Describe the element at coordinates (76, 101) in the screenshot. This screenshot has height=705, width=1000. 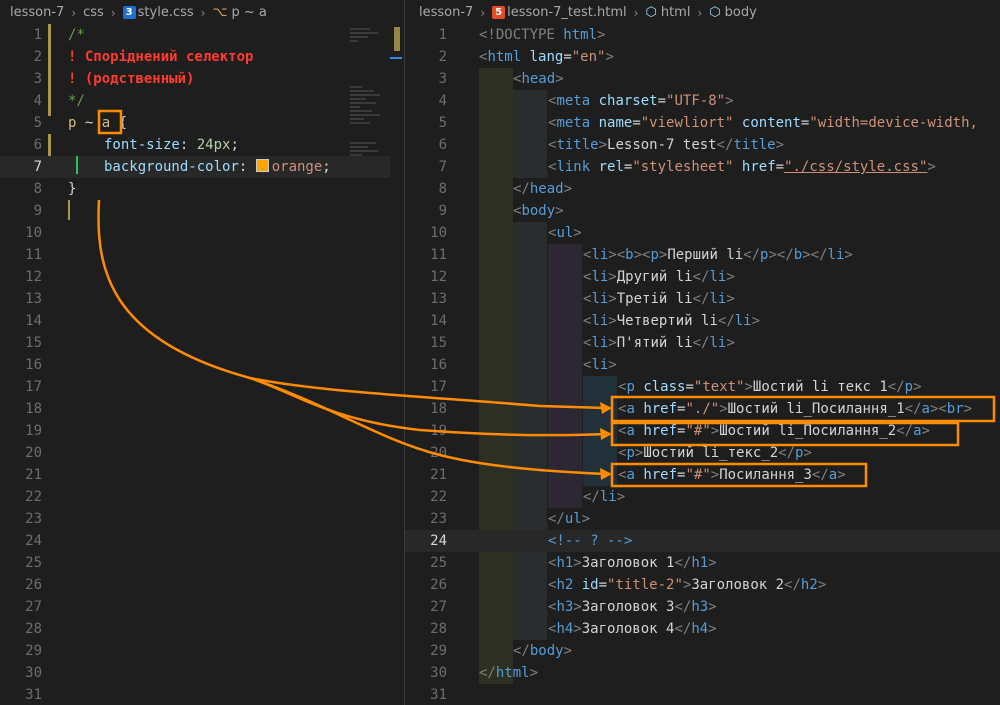
I see `comment-text: */` at that location.